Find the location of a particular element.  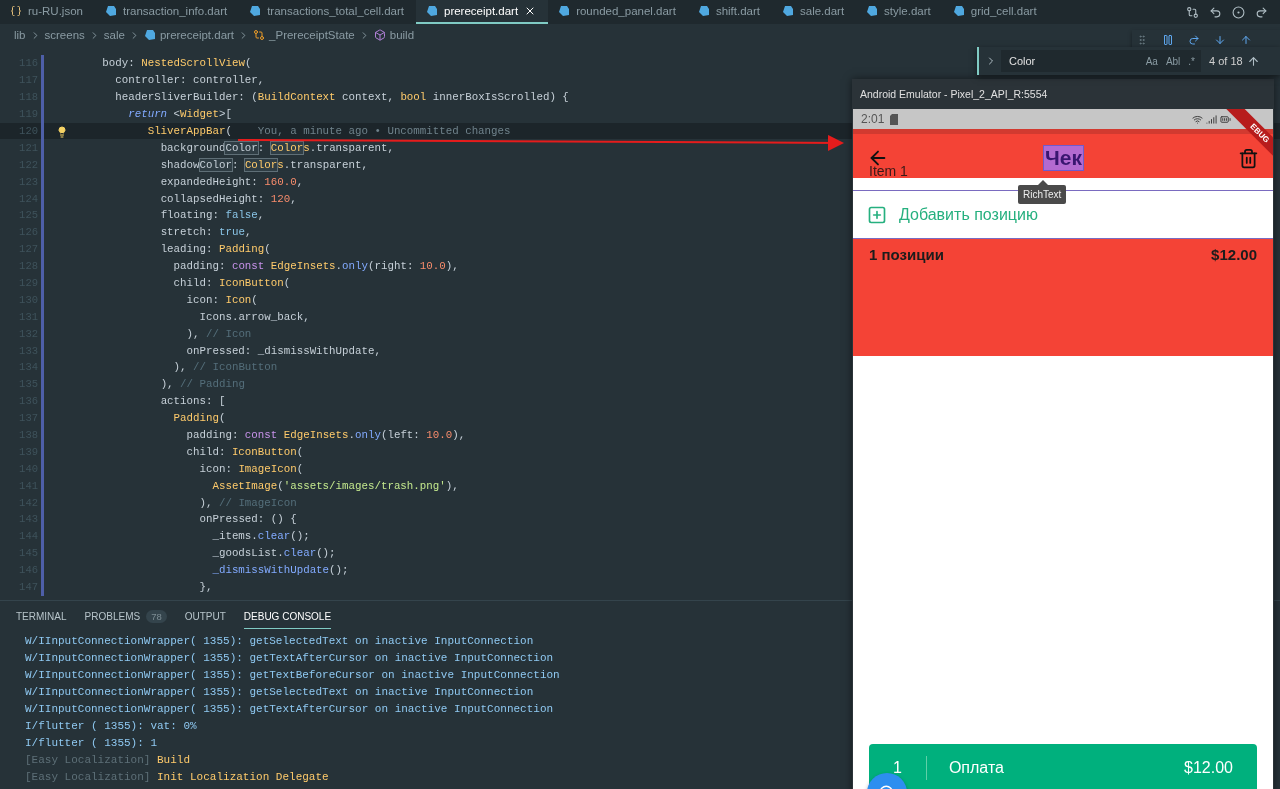

panel-tab: TERMINAL is located at coordinates (41, 617).